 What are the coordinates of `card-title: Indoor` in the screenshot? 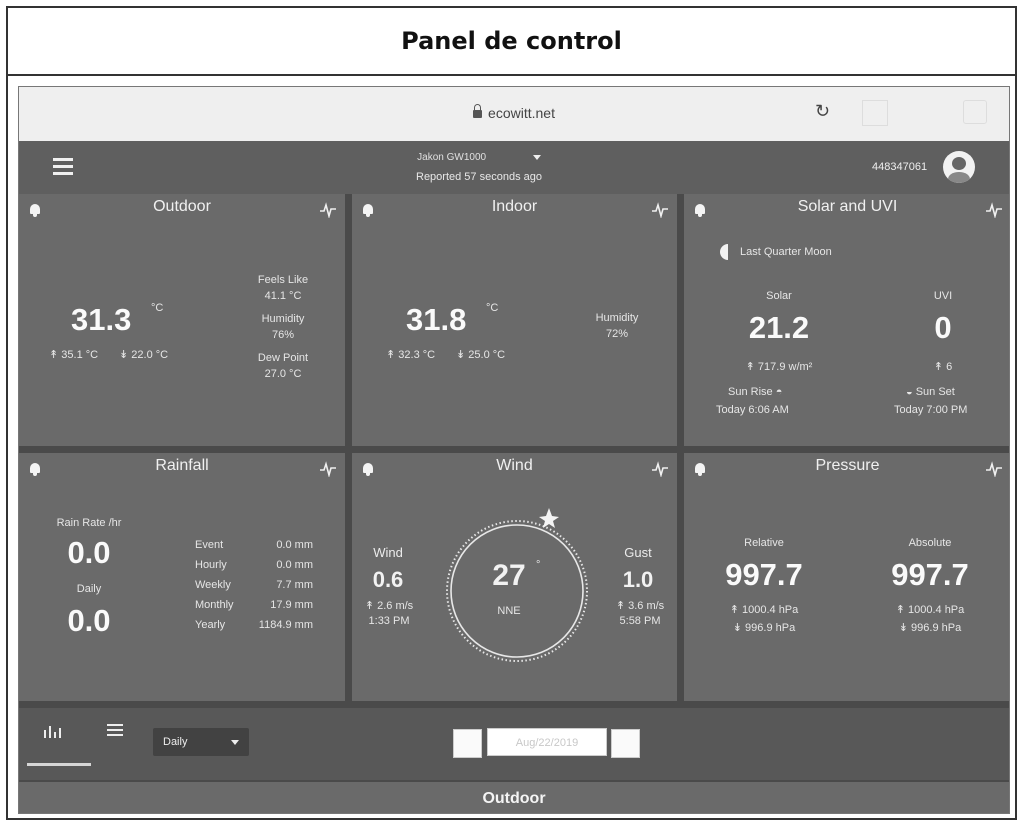 It's located at (514, 206).